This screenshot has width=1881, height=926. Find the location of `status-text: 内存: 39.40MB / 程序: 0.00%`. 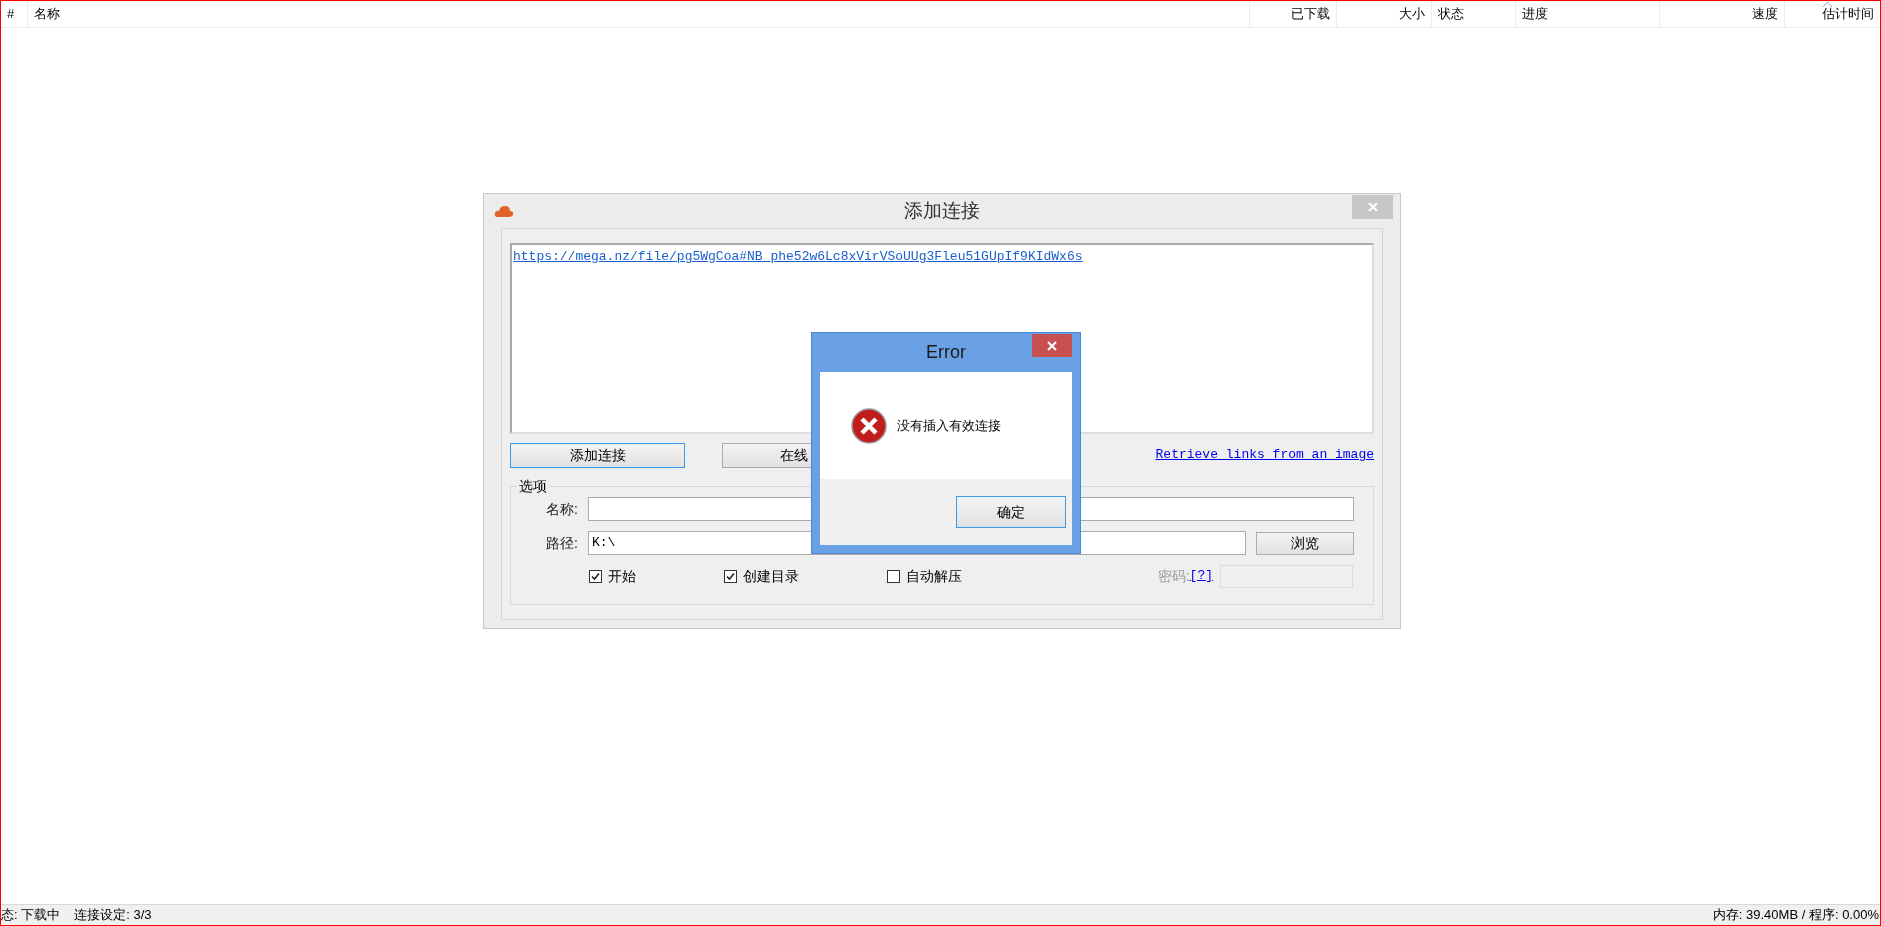

status-text: 内存: 39.40MB / 程序: 0.00% is located at coordinates (1795, 915).